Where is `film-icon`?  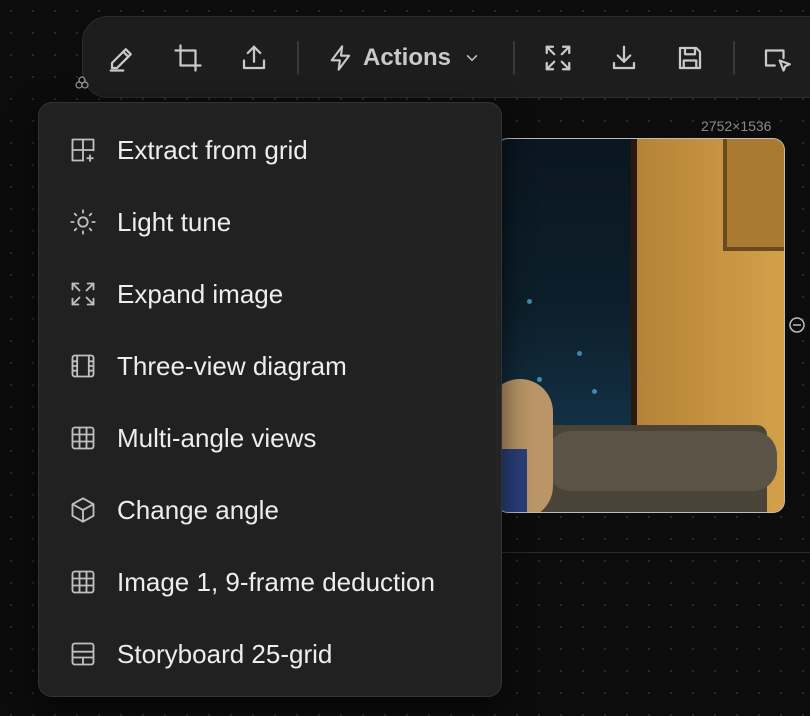
film-icon is located at coordinates (83, 366).